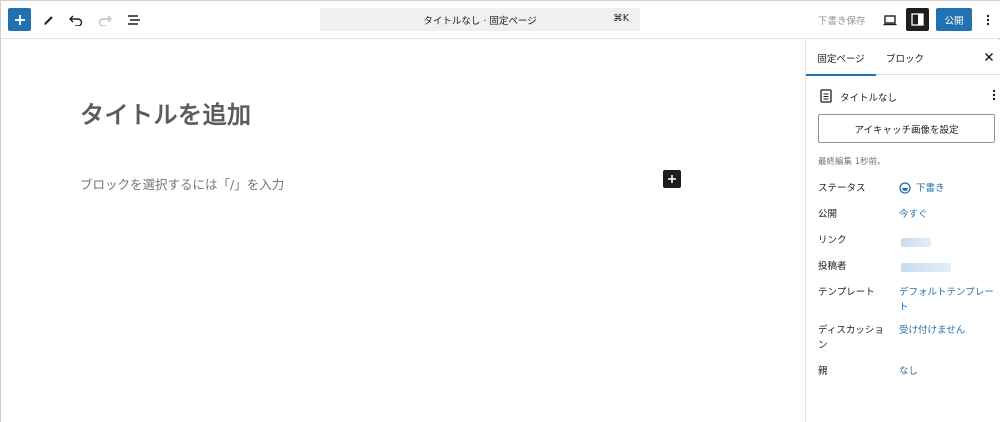 The height and width of the screenshot is (422, 1000). I want to click on pencil-icon, so click(48, 20).